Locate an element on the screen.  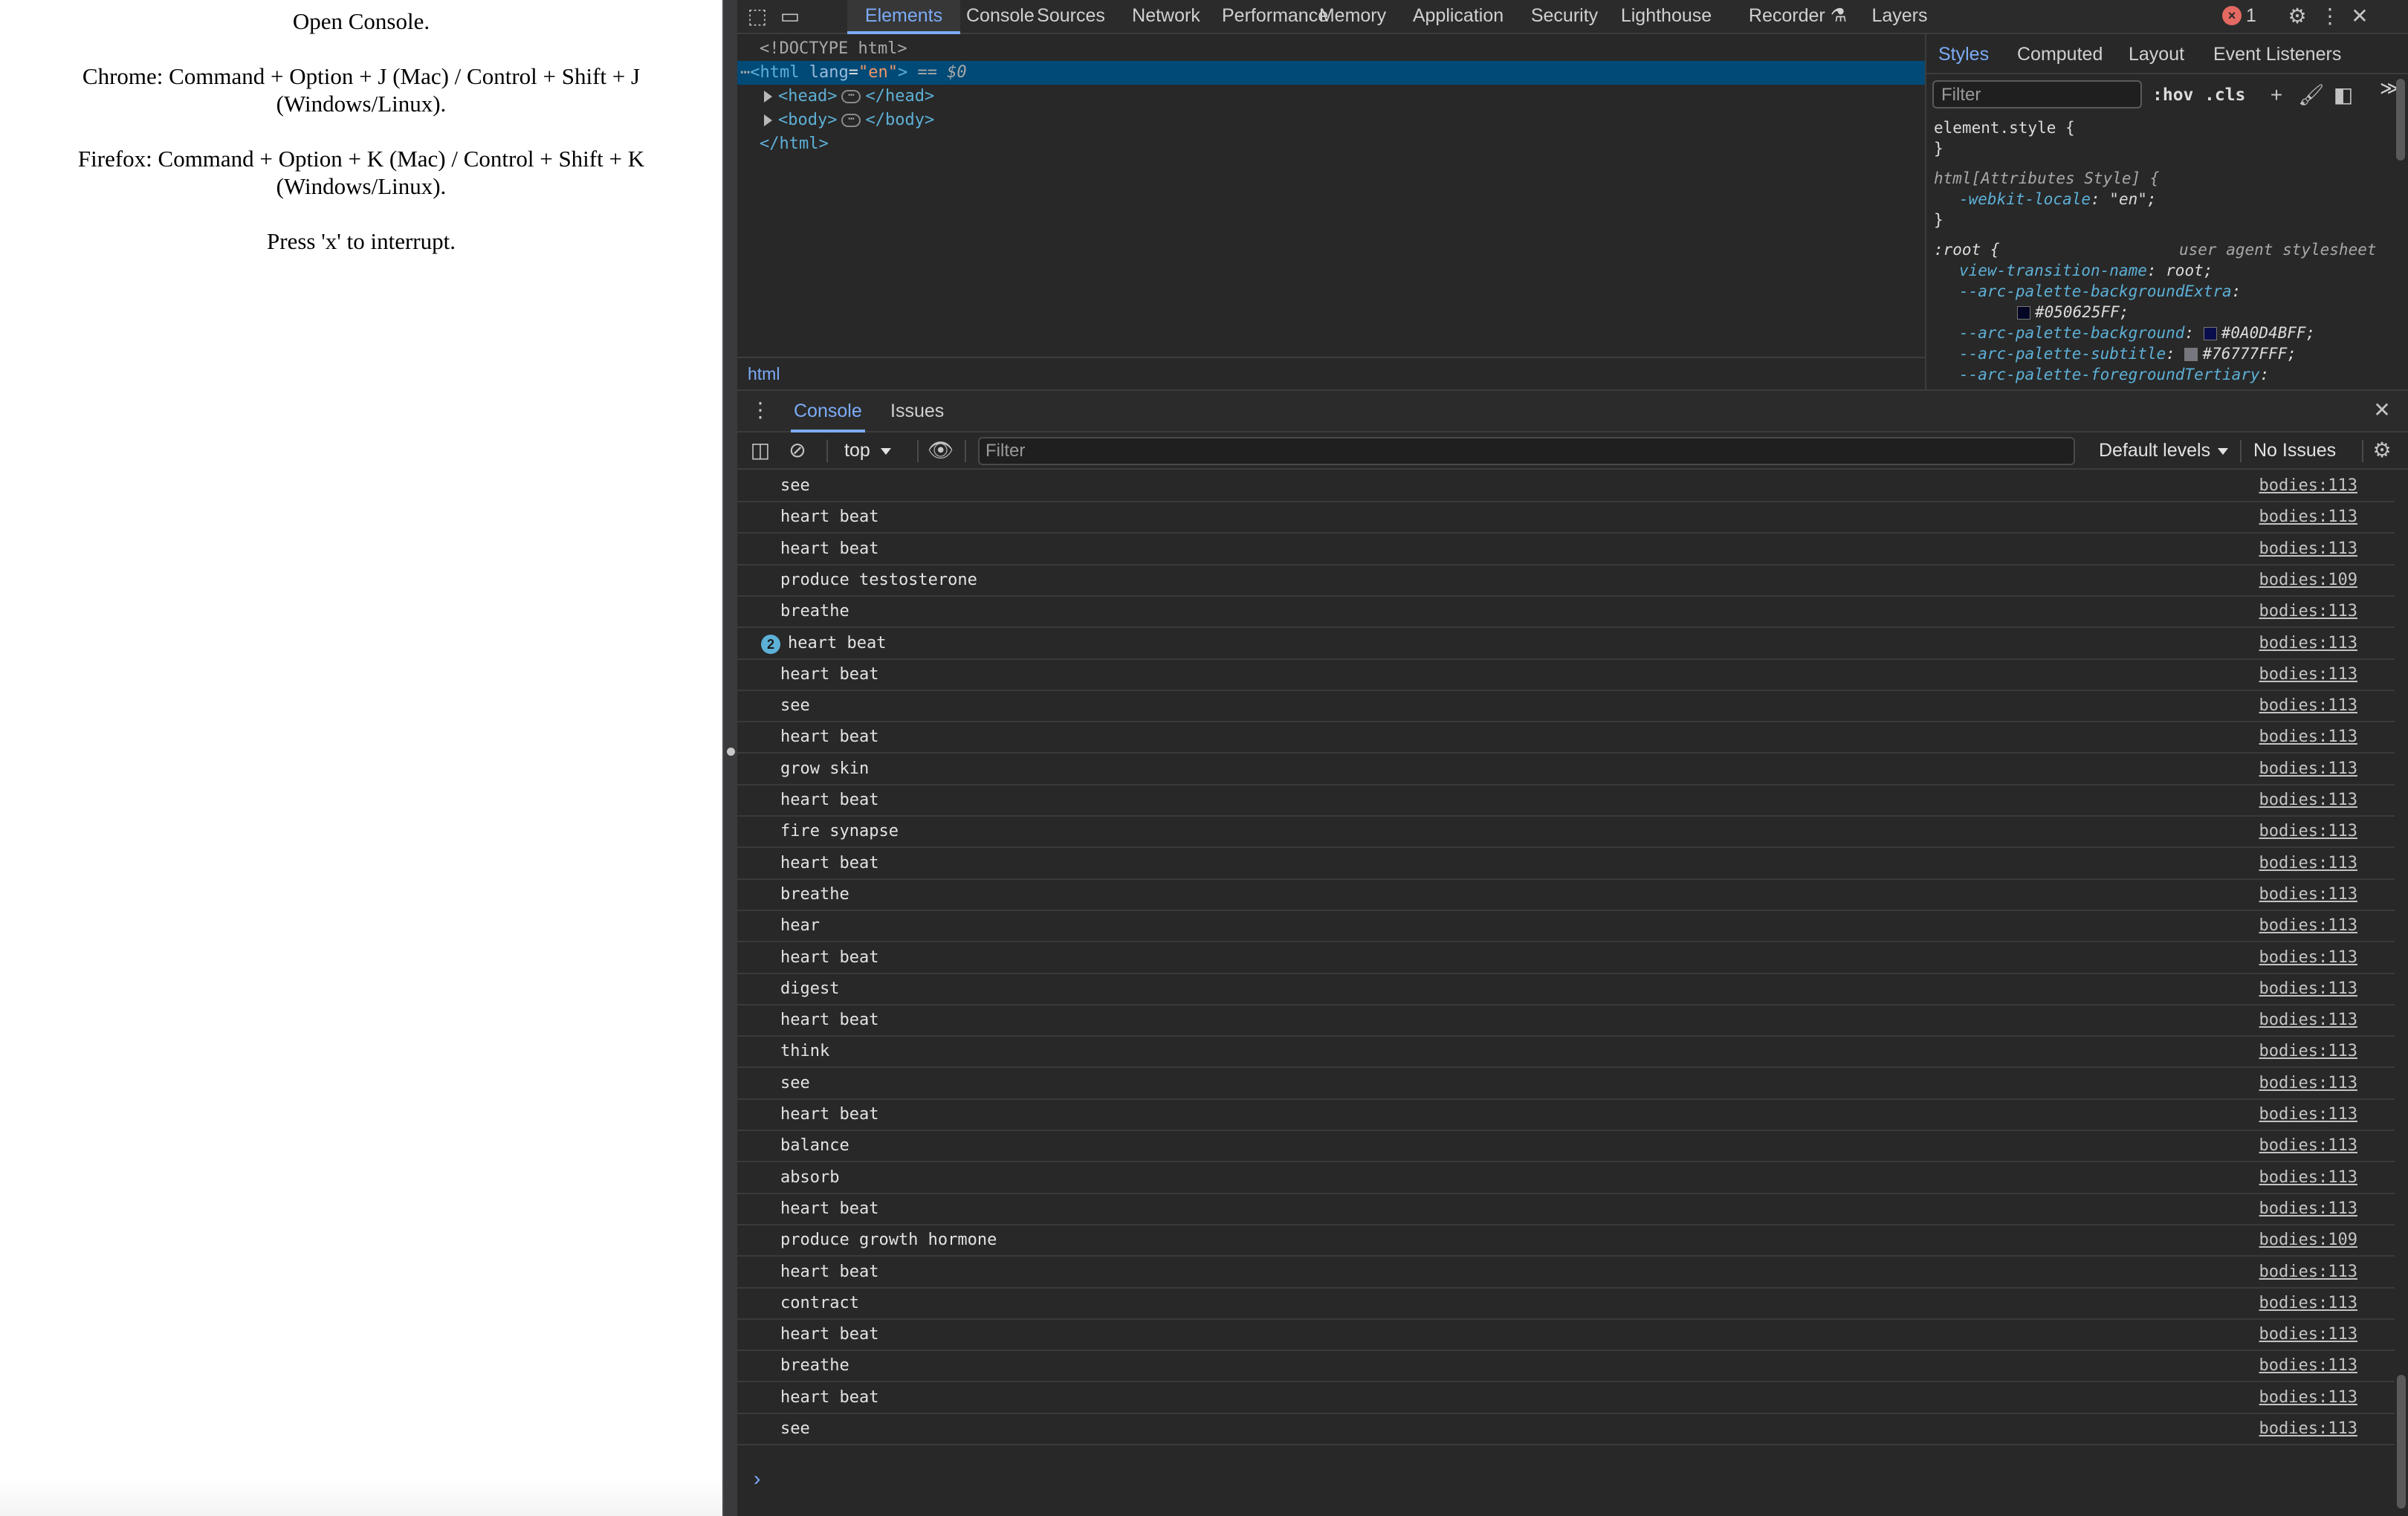
css-rule-element-style: element.style { is located at coordinates (2004, 128).